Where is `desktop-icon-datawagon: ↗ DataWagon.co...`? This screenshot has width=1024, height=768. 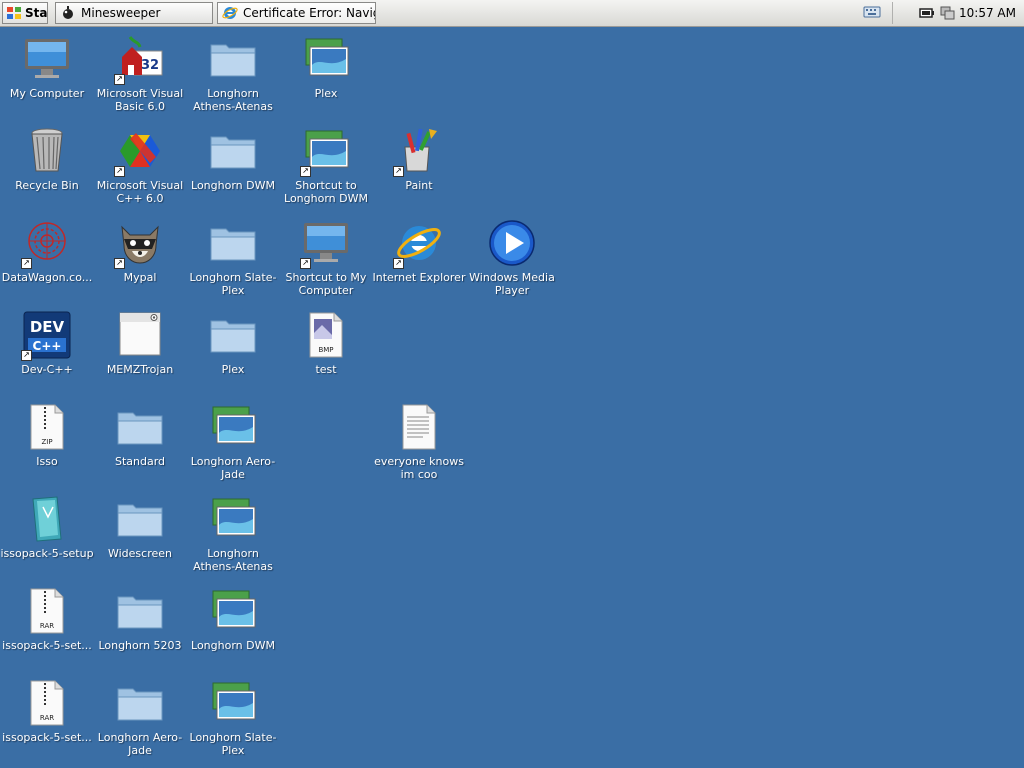
desktop-icon-datawagon: ↗ DataWagon.co... is located at coordinates (47, 251).